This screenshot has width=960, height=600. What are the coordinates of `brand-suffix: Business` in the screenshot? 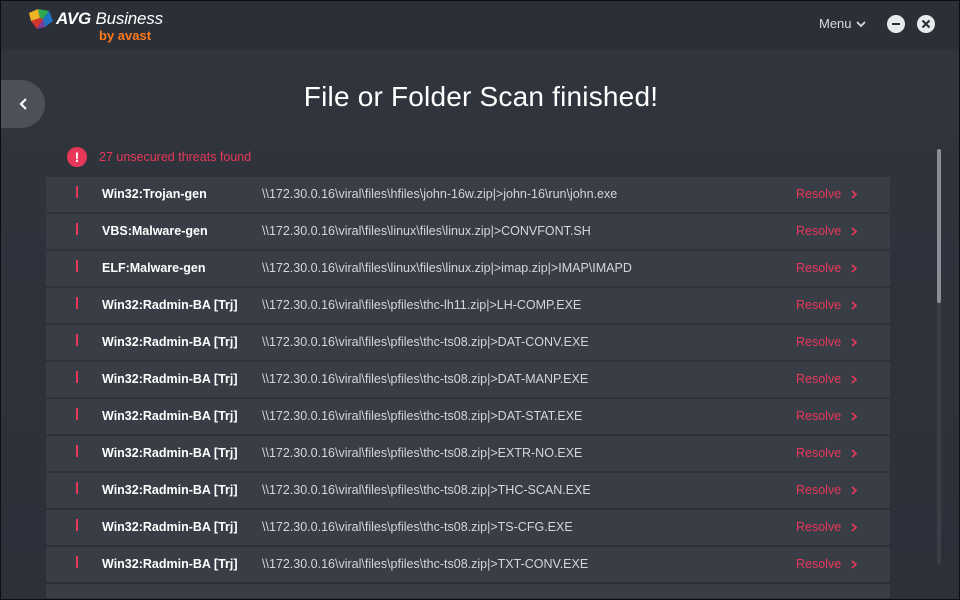 It's located at (127, 18).